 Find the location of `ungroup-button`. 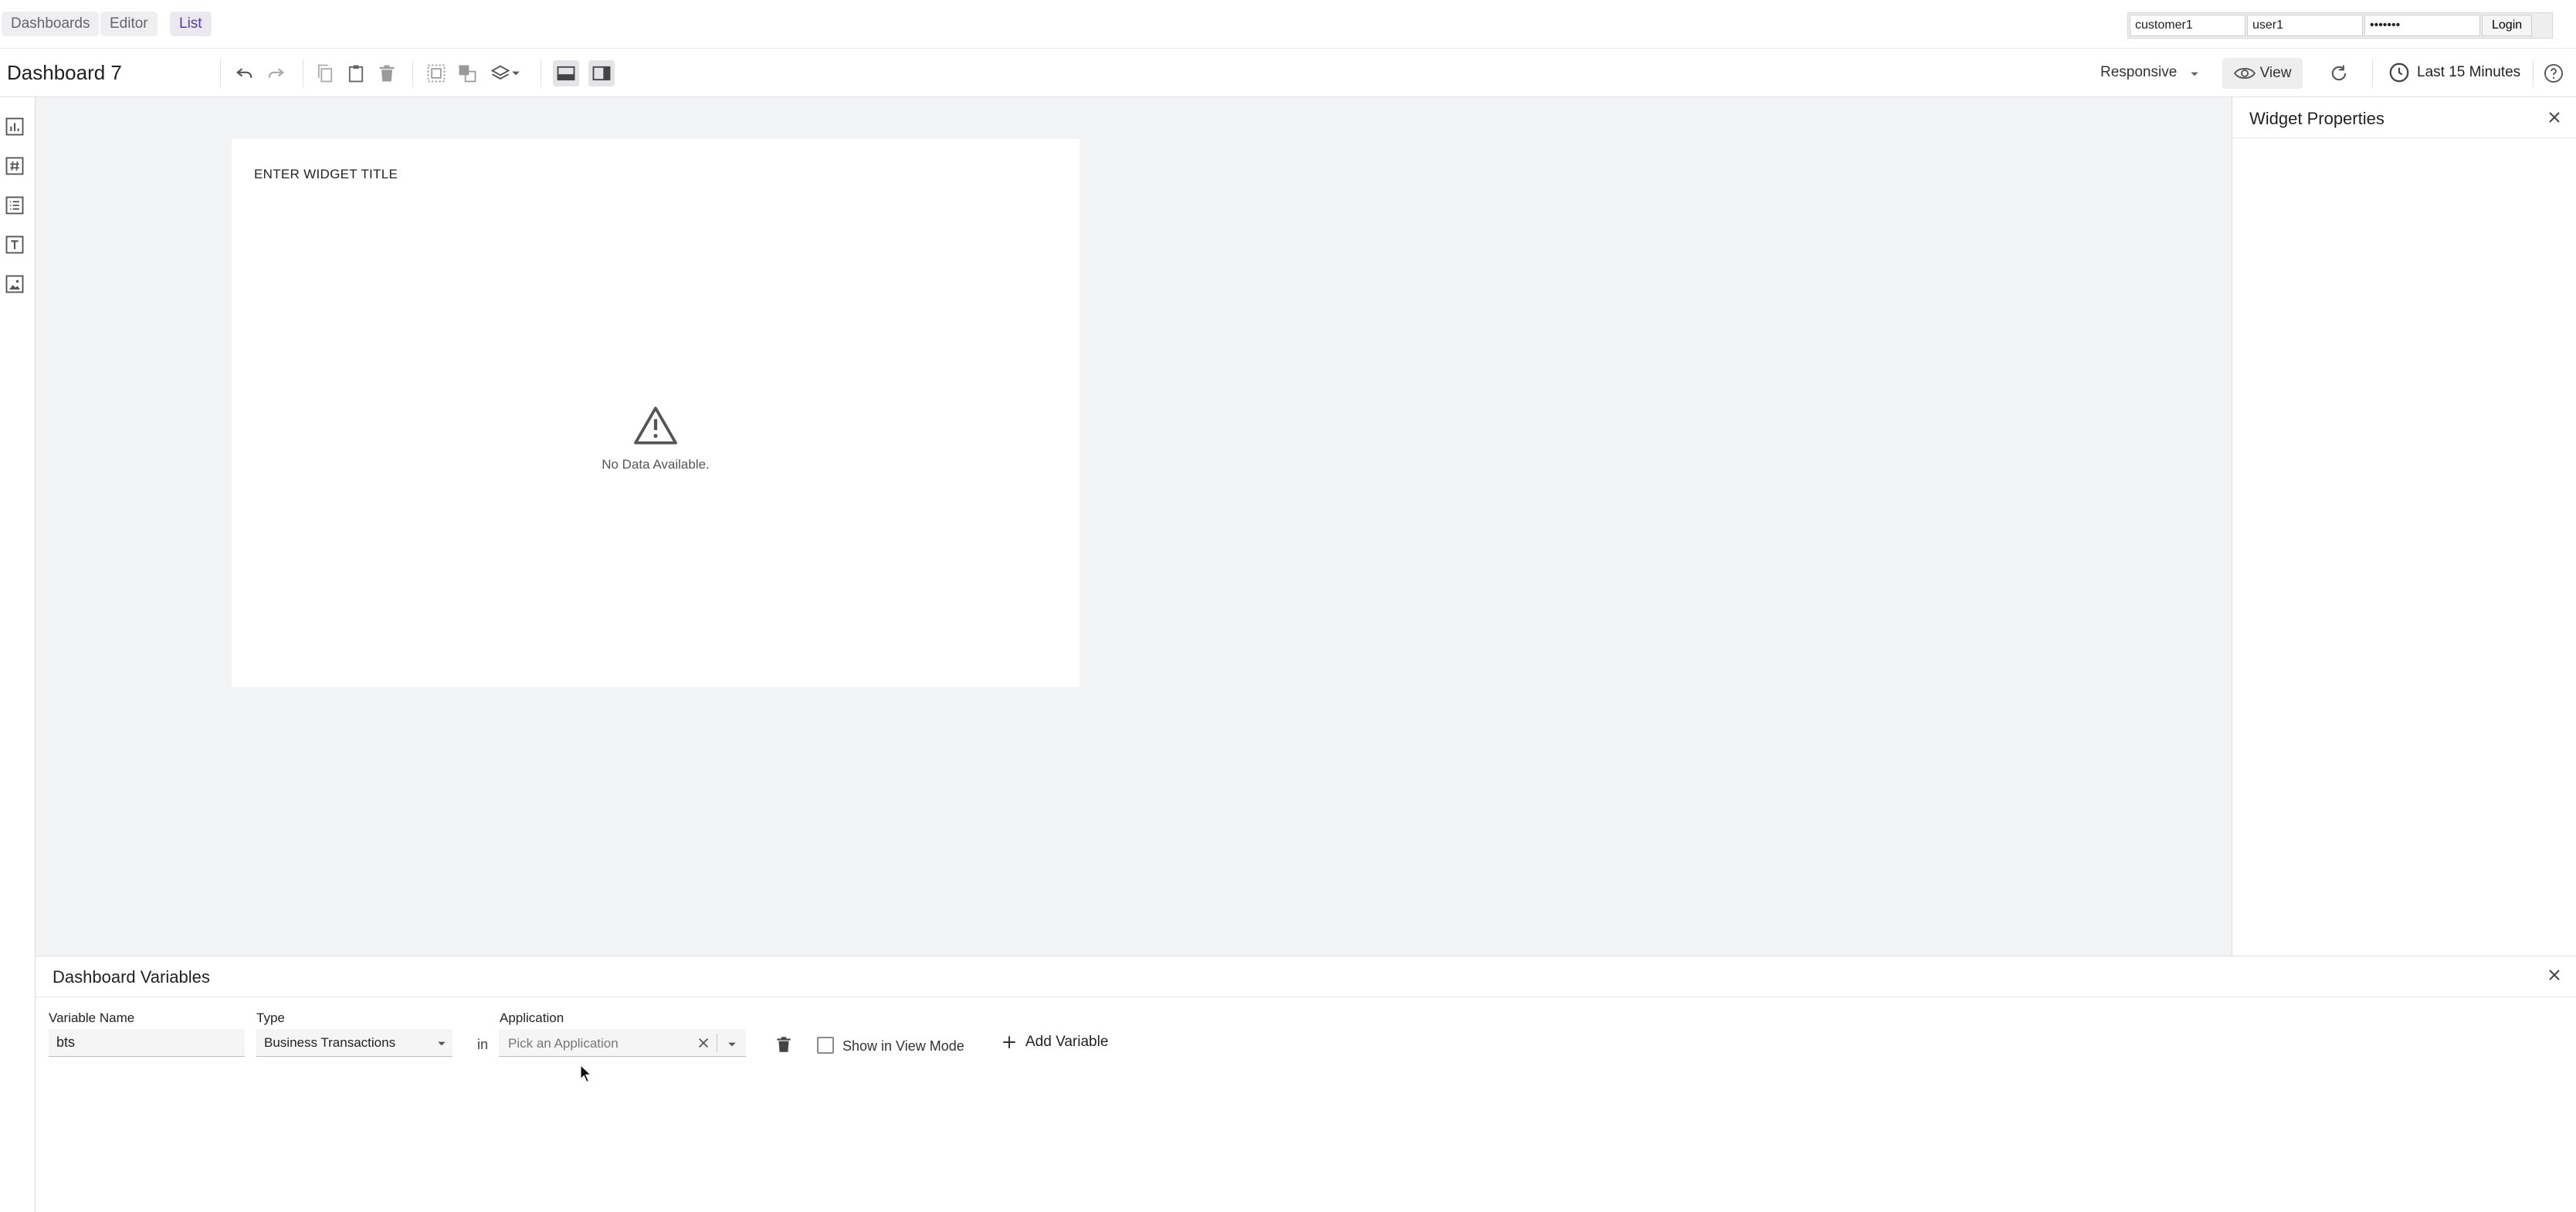

ungroup-button is located at coordinates (467, 73).